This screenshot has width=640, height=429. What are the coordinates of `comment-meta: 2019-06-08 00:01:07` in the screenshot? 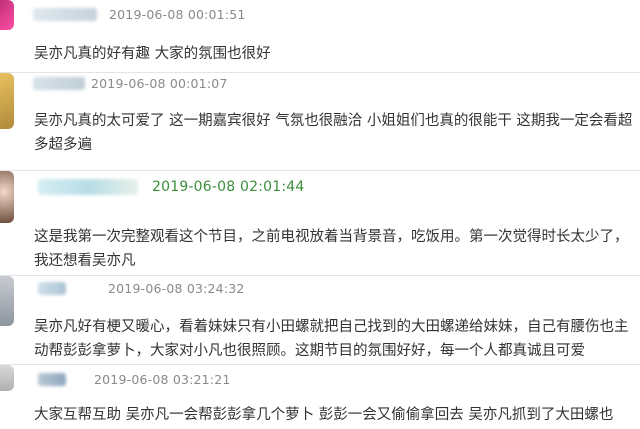 It's located at (130, 83).